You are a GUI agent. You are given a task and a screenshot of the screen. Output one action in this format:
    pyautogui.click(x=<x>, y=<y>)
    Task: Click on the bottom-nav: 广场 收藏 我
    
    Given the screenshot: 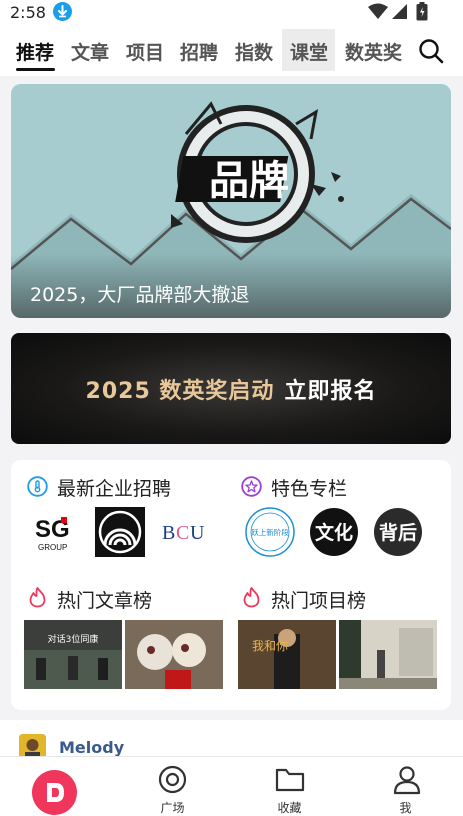 What is the action you would take?
    pyautogui.click(x=231, y=786)
    